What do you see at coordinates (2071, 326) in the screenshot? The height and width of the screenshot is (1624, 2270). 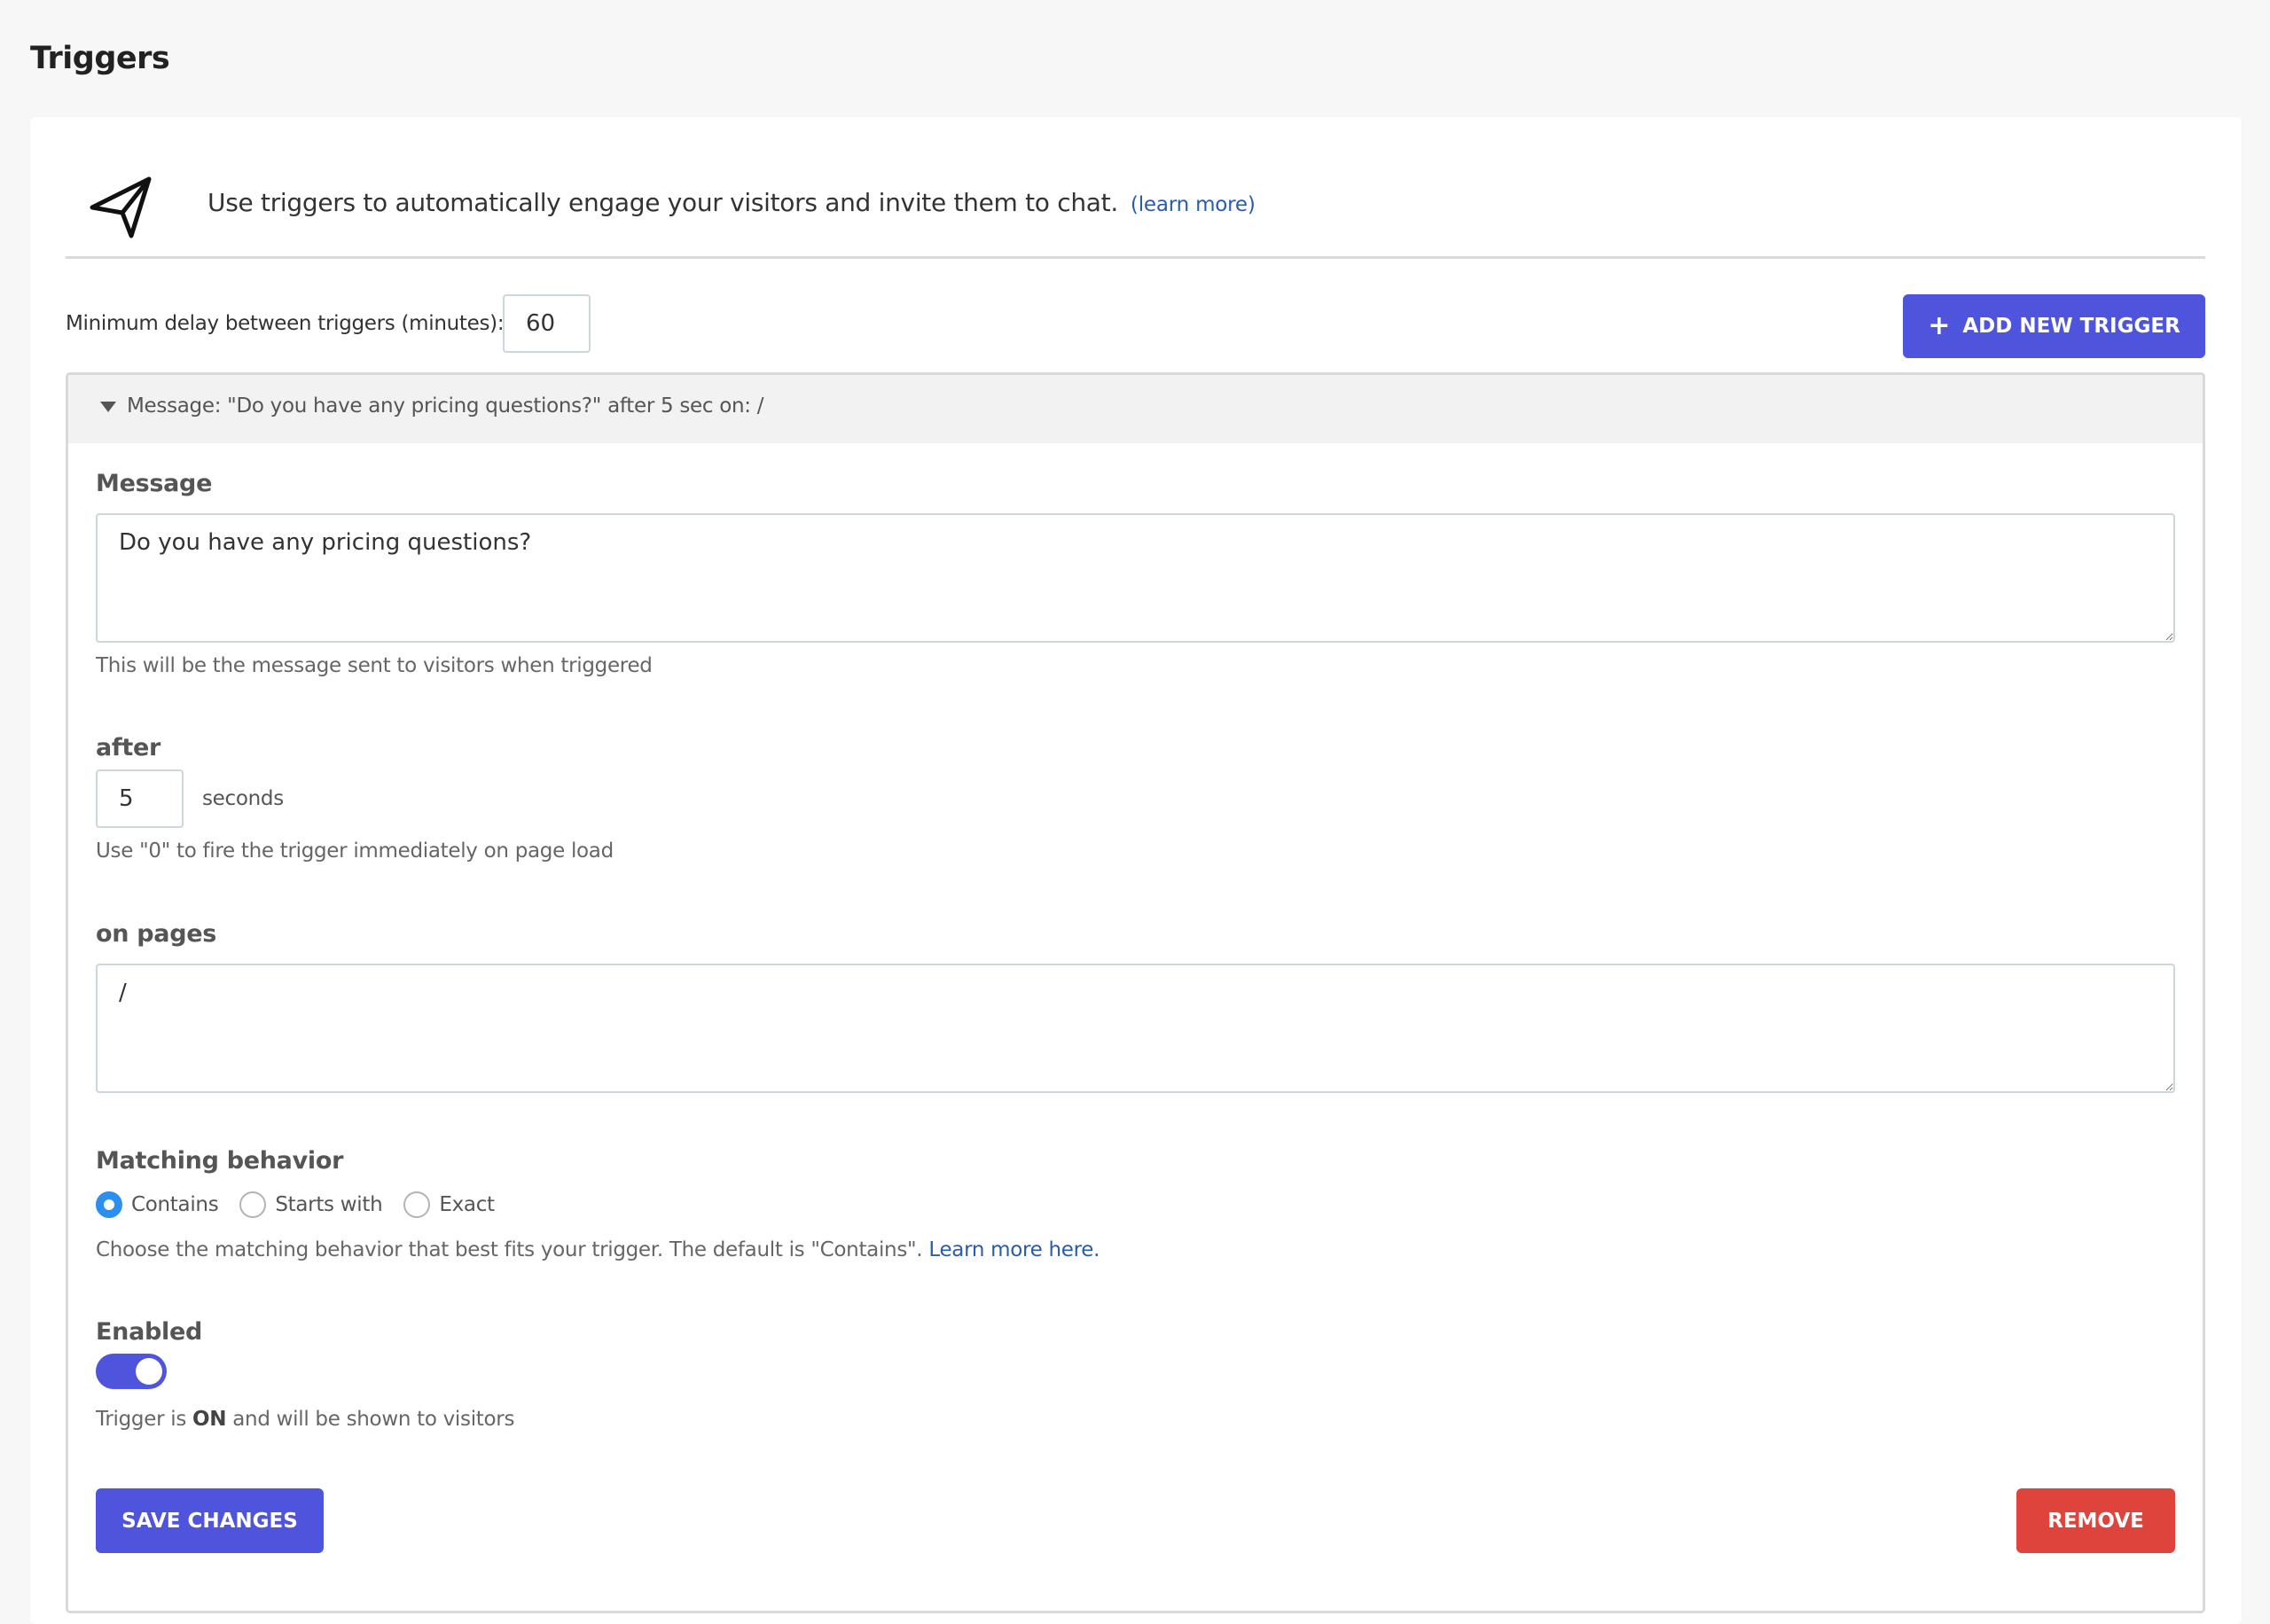 I see `add-new-trigger-label: ADD NEW TRIGGER` at bounding box center [2071, 326].